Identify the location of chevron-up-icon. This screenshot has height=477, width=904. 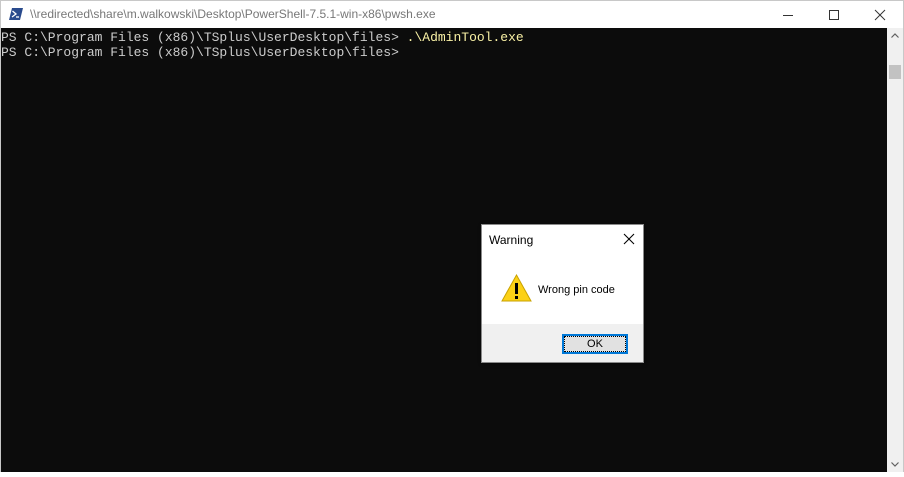
(895, 35).